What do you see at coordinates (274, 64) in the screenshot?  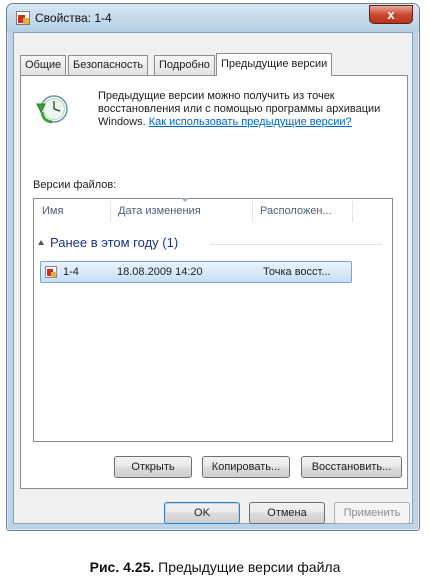 I see `tab-previous-versions: Предыдущие версии` at bounding box center [274, 64].